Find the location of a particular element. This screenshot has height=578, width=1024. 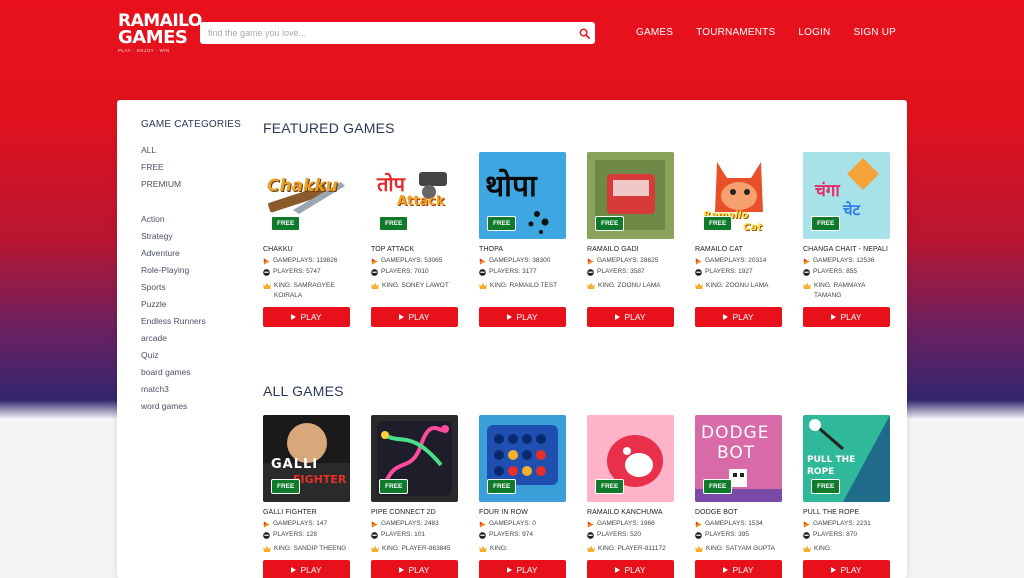

players-stat: PLAYERS: 395 is located at coordinates (738, 535).